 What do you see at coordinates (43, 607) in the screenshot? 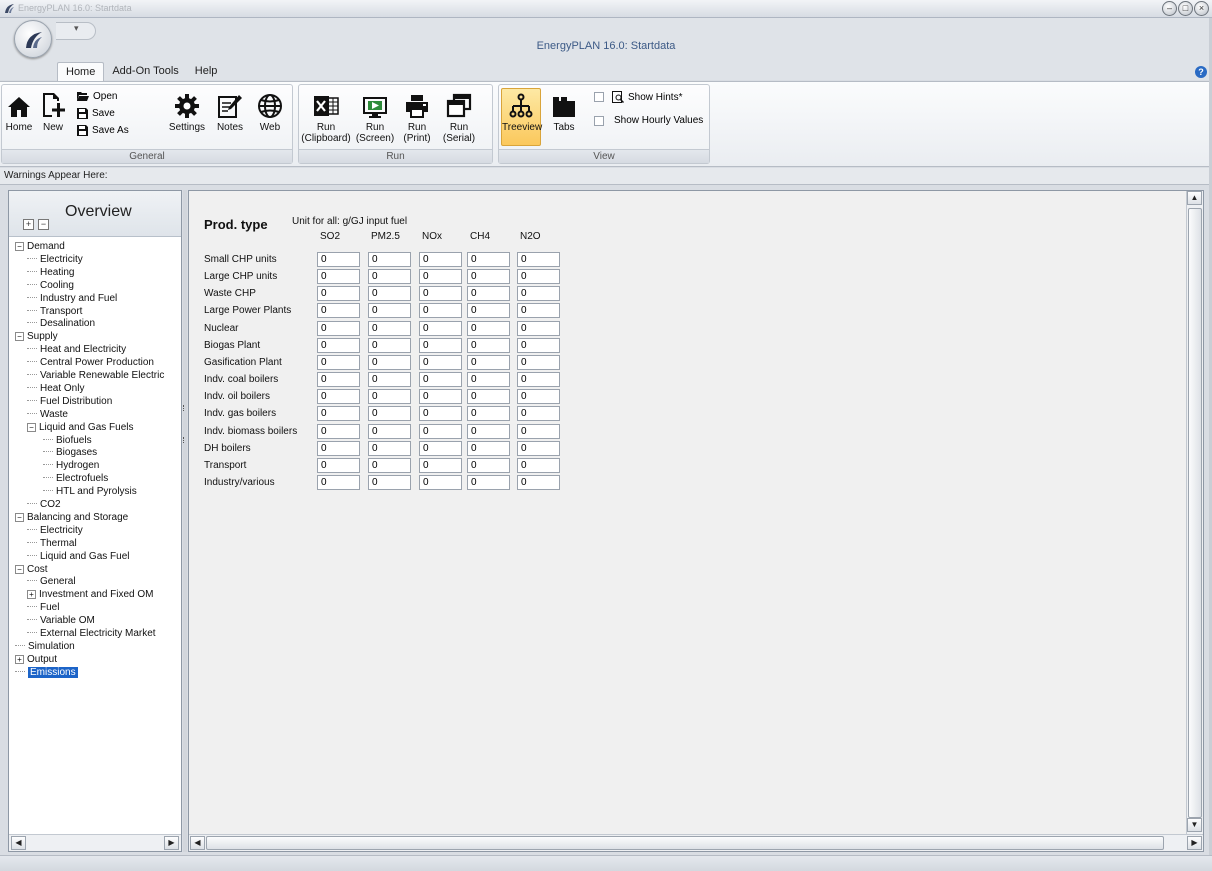
I see `tree-item: Fuel` at bounding box center [43, 607].